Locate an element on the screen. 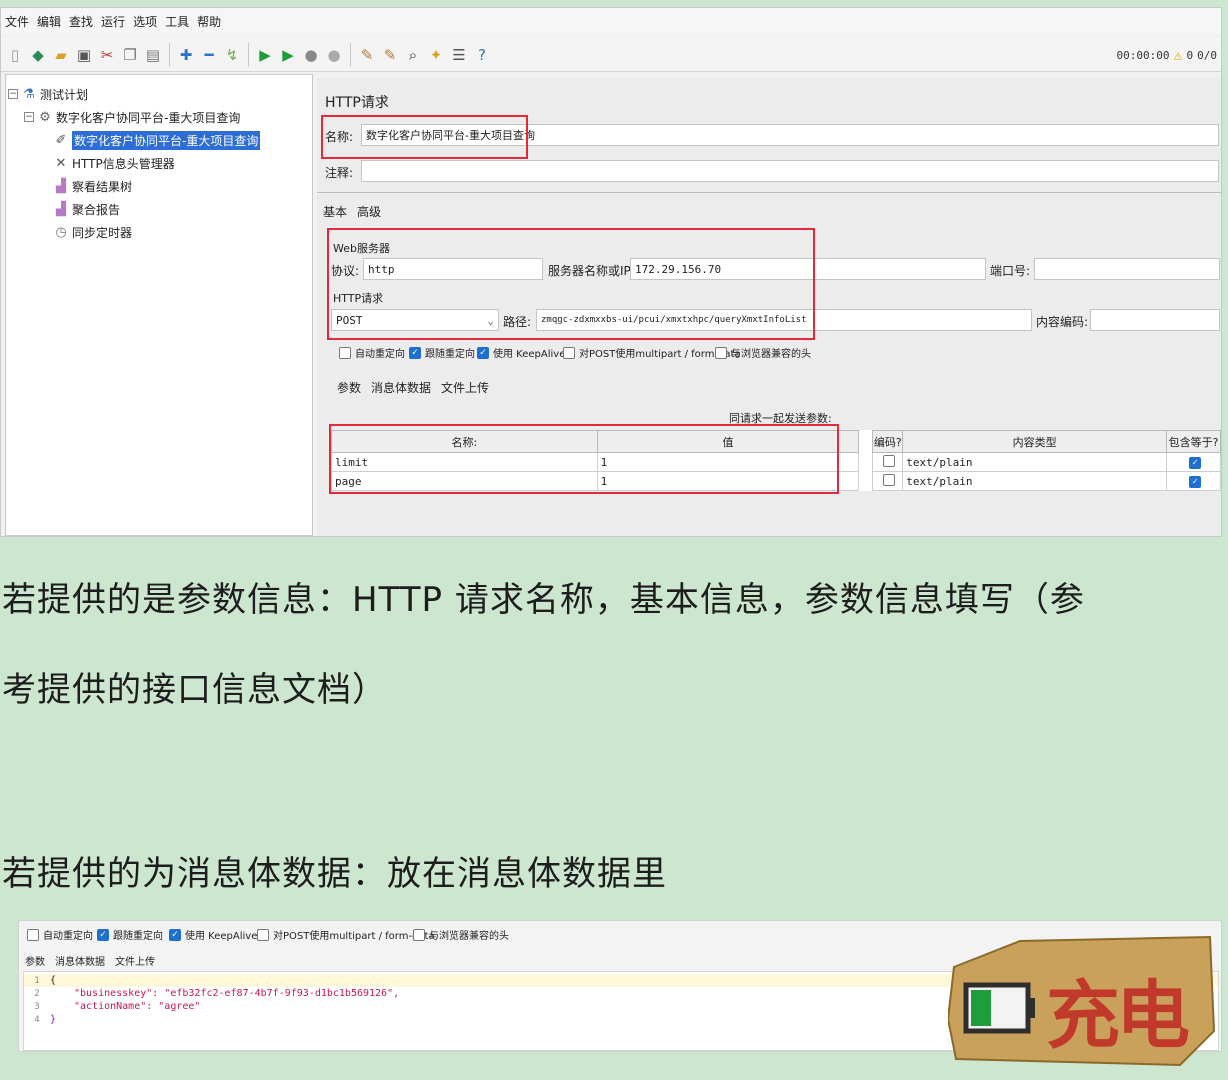  tree-node-thread-group: − ⚙ 数字化客户协同平台-重大项目查询 is located at coordinates (132, 117).